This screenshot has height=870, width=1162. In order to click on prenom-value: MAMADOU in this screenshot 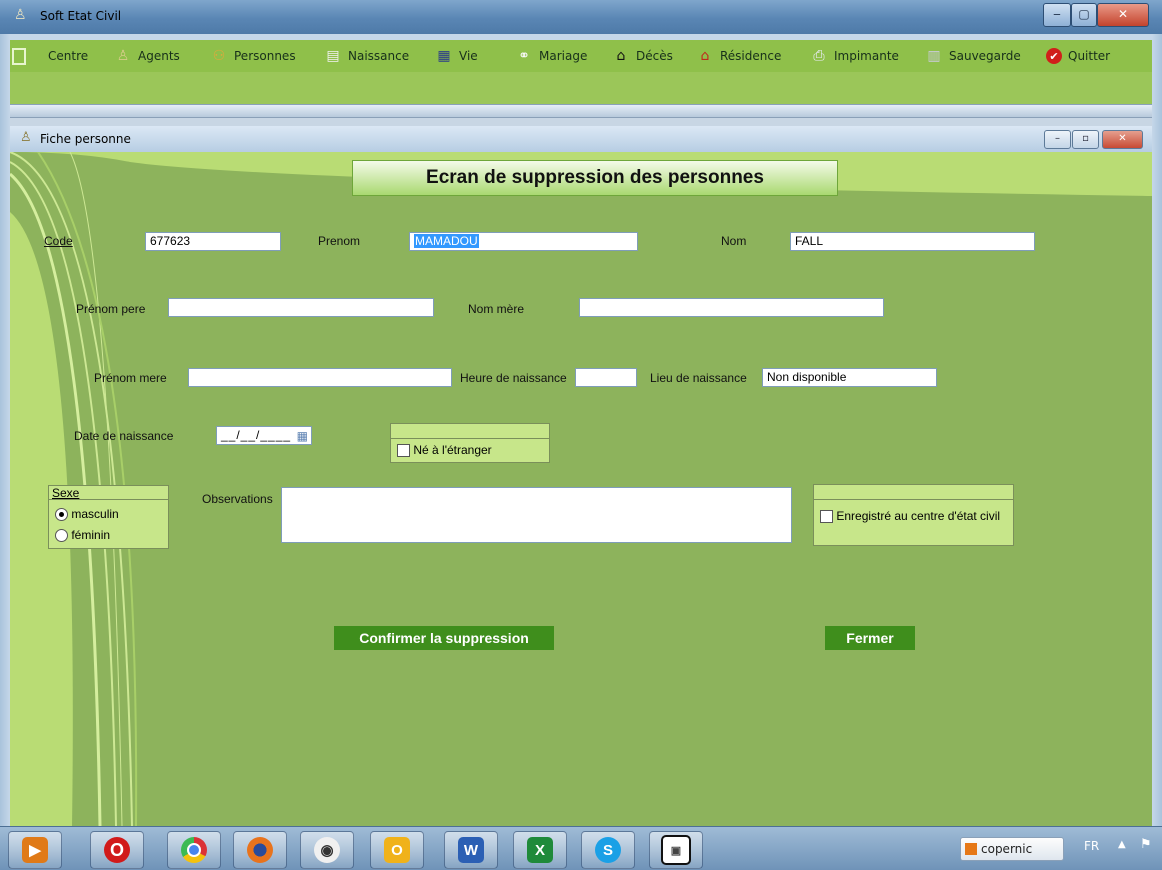, I will do `click(446, 241)`.